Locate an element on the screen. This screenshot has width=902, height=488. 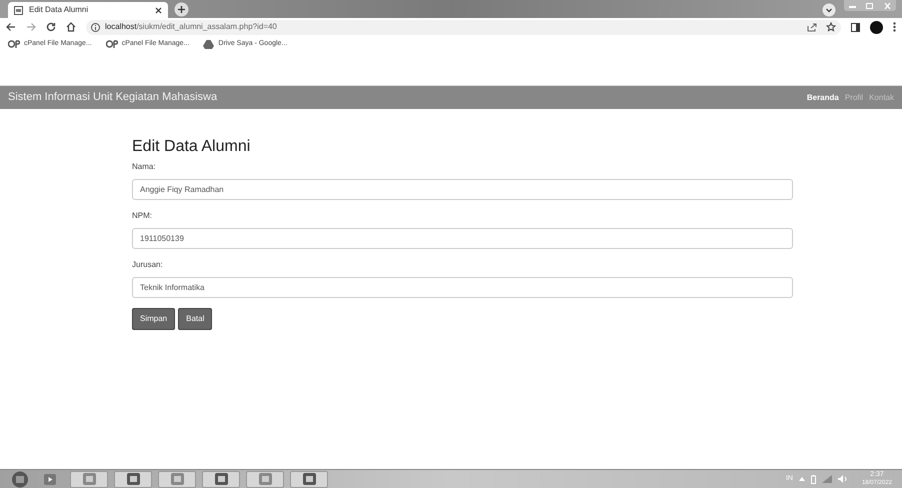
address-bar: localhost/siukm/edit_alumni_assalam.php?id=40 is located at coordinates (463, 27).